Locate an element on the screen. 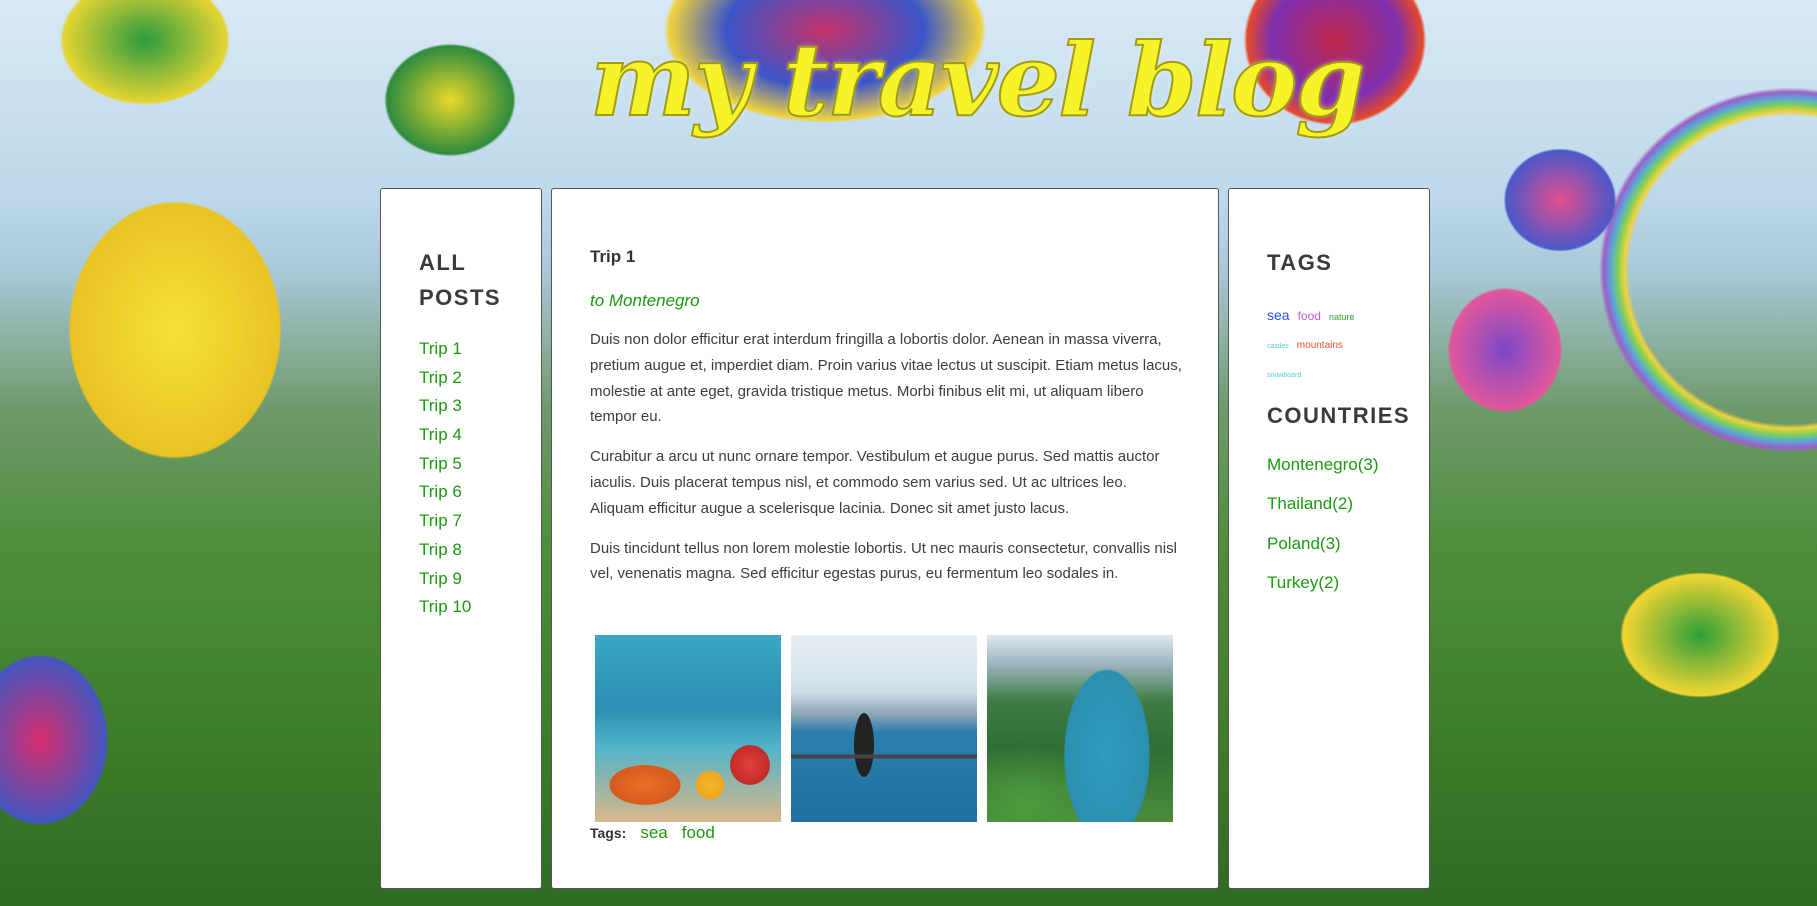 The width and height of the screenshot is (1817, 906). lake-valley-photo is located at coordinates (1080, 728).